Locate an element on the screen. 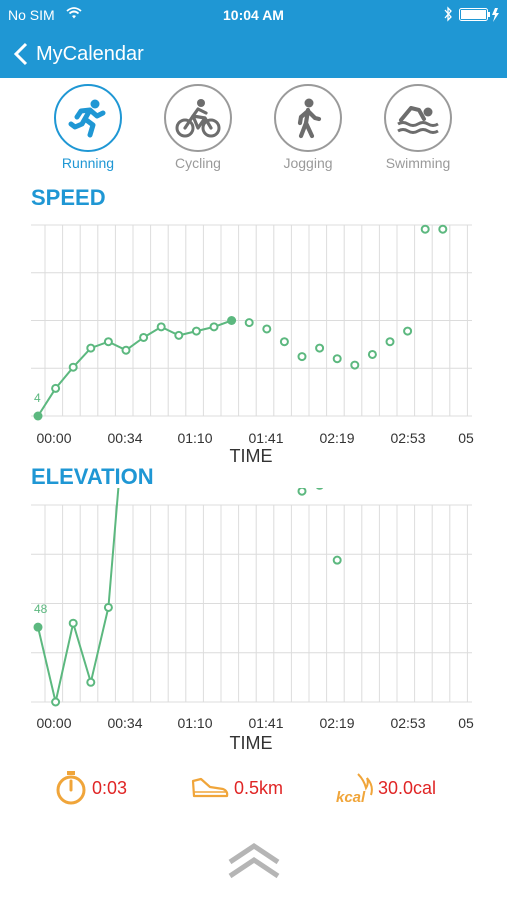  tab-cycling-circle is located at coordinates (198, 118).